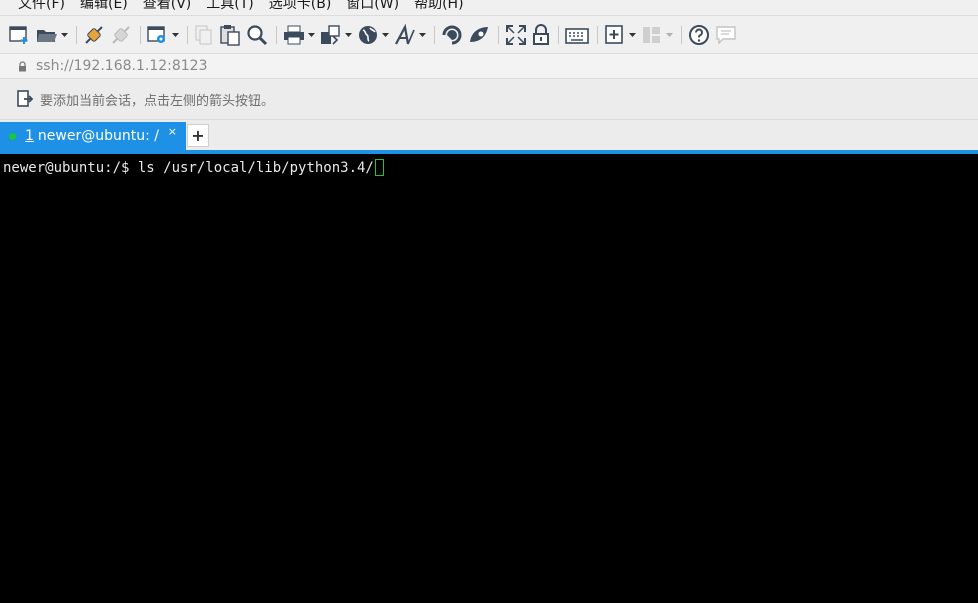 The width and height of the screenshot is (978, 603). Describe the element at coordinates (294, 34) in the screenshot. I see `print-icon` at that location.